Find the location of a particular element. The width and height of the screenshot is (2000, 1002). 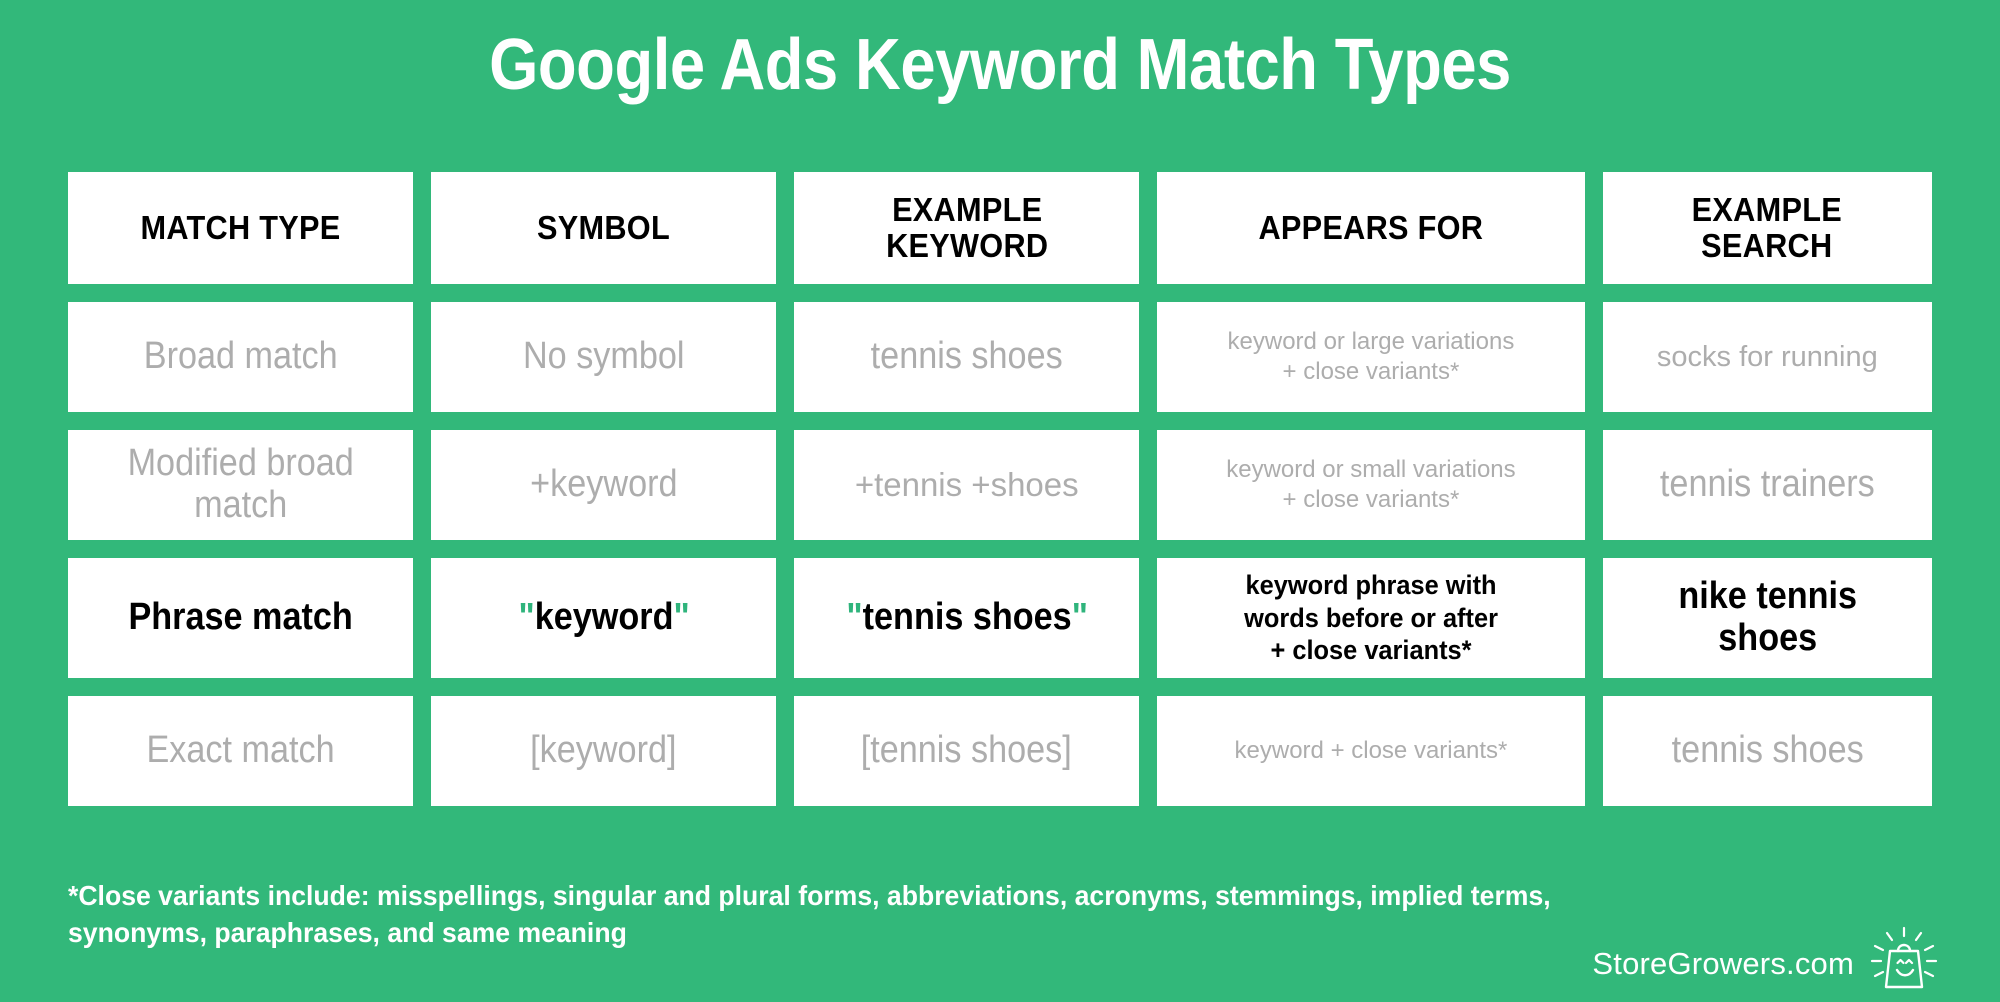

header-cell-appears-for: APPEARS FOR is located at coordinates (1371, 228).